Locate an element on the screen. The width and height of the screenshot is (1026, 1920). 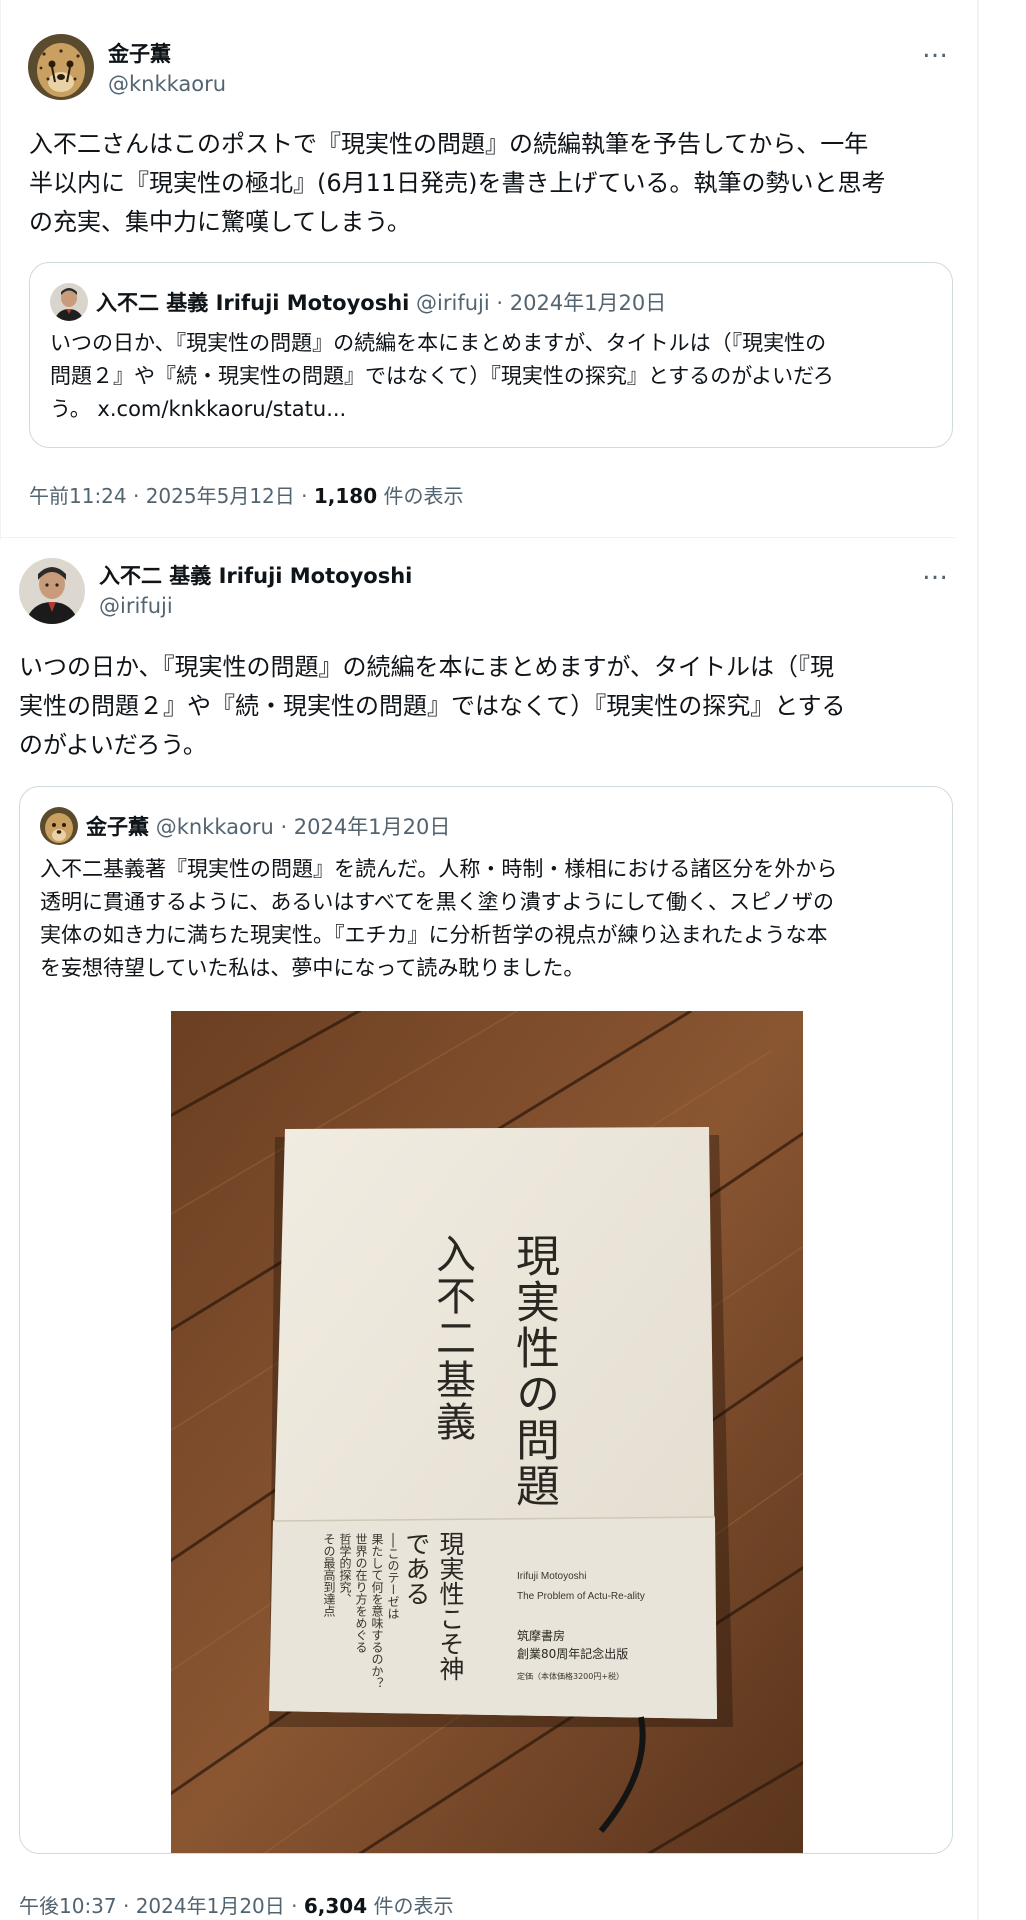
quoted-text-line: を妄想待望していた私は、夢中になって読み耽りました。 is located at coordinates (312, 968).